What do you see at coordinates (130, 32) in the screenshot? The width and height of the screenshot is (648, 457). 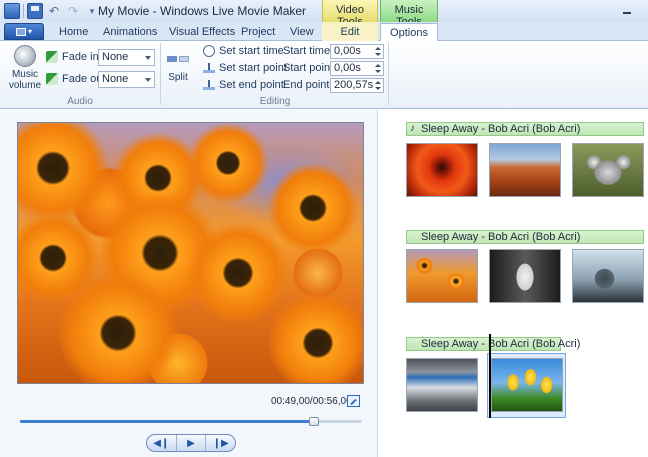 I see `tab-animations: Animations` at bounding box center [130, 32].